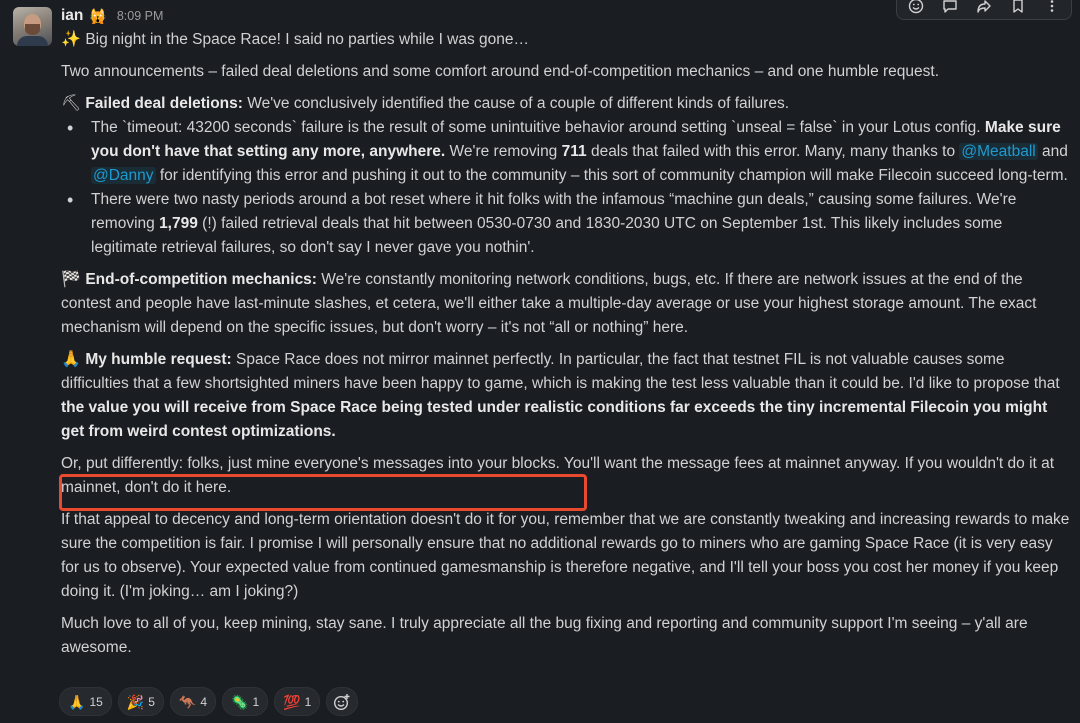 The image size is (1080, 723). What do you see at coordinates (96, 701) in the screenshot?
I see `reaction-count: 15` at bounding box center [96, 701].